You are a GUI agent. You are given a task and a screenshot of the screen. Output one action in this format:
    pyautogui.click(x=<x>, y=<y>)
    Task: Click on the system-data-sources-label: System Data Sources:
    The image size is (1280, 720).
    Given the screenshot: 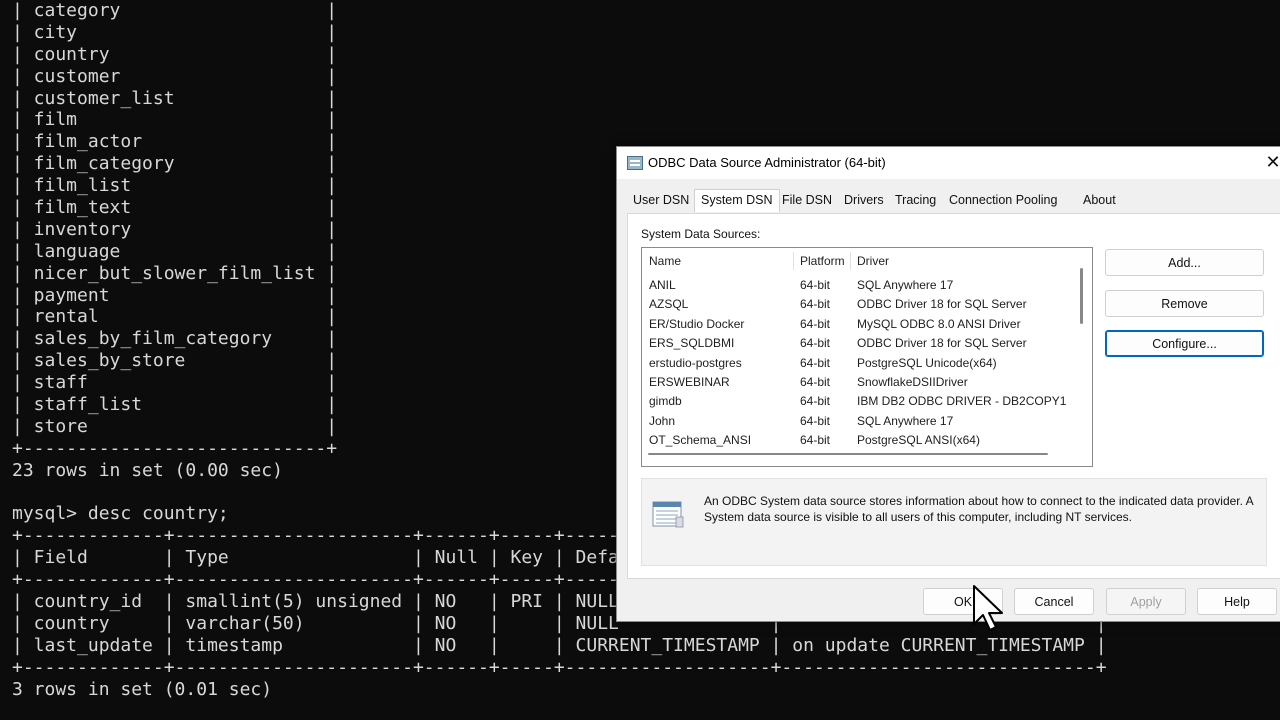 What is the action you would take?
    pyautogui.click(x=701, y=234)
    